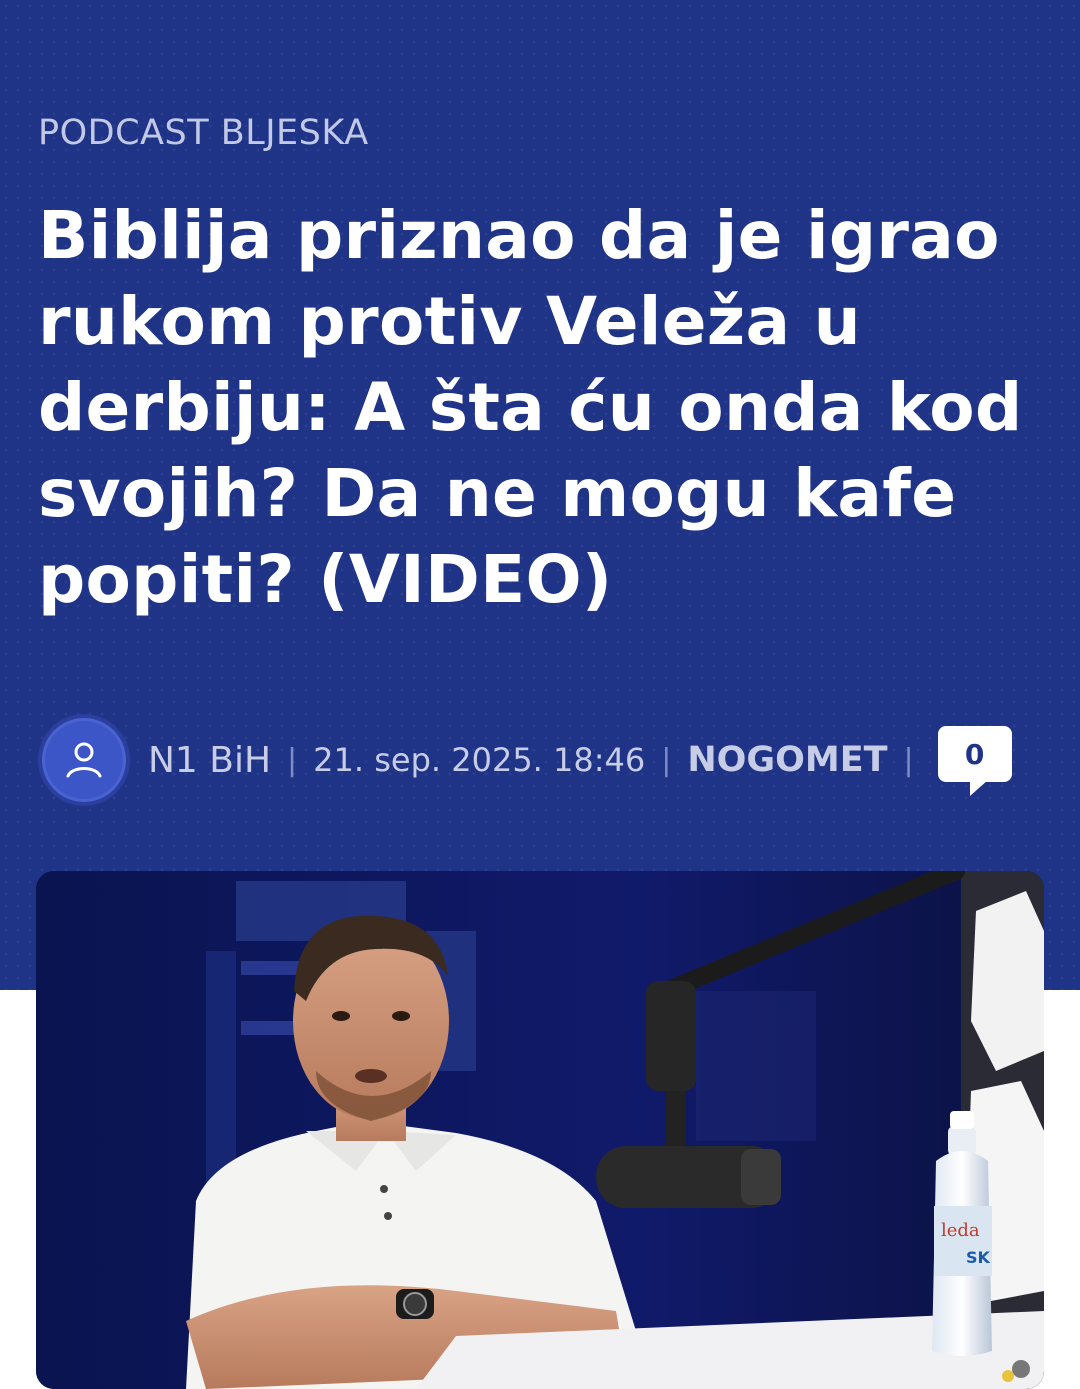 Image resolution: width=1080 pixels, height=1389 pixels. I want to click on comment-count: 0, so click(974, 754).